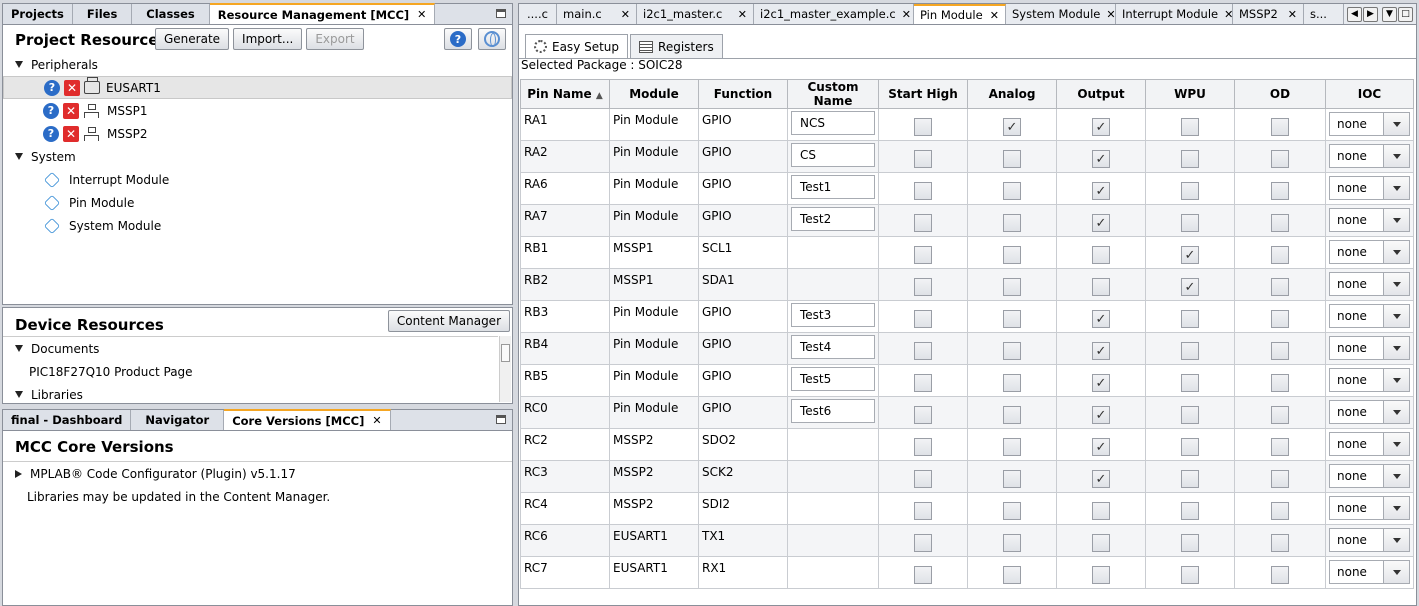 The image size is (1419, 606). Describe the element at coordinates (178, 420) in the screenshot. I see `tab-navigator: Navigator` at that location.